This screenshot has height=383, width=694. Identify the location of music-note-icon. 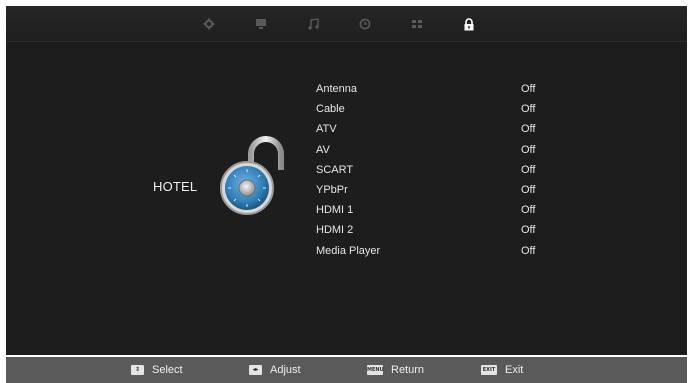
(313, 24).